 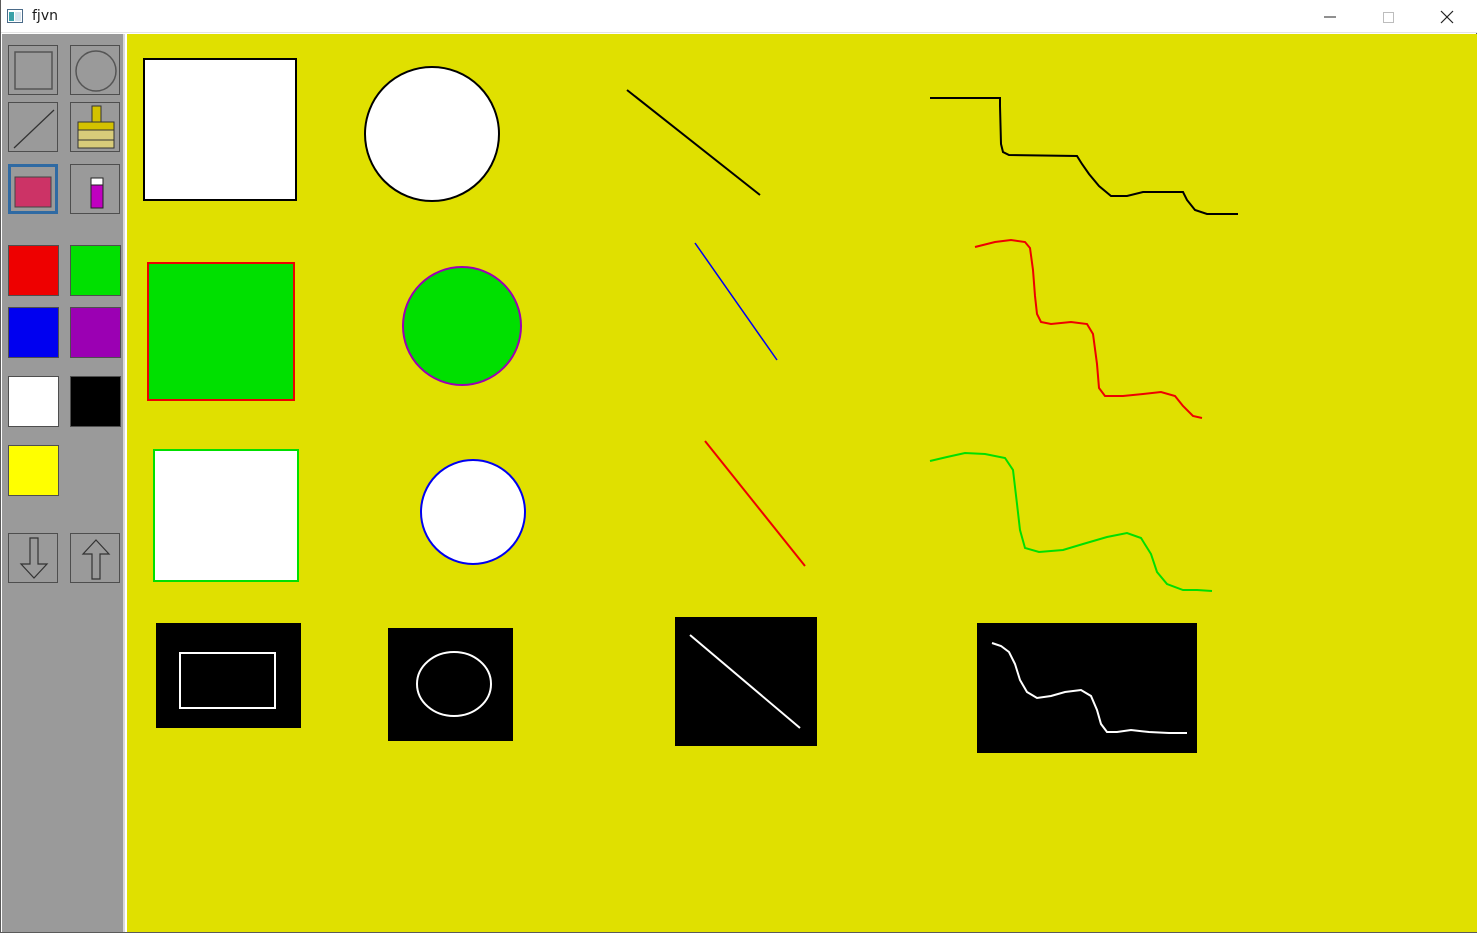 I want to click on color-white-swatch, so click(x=33, y=401).